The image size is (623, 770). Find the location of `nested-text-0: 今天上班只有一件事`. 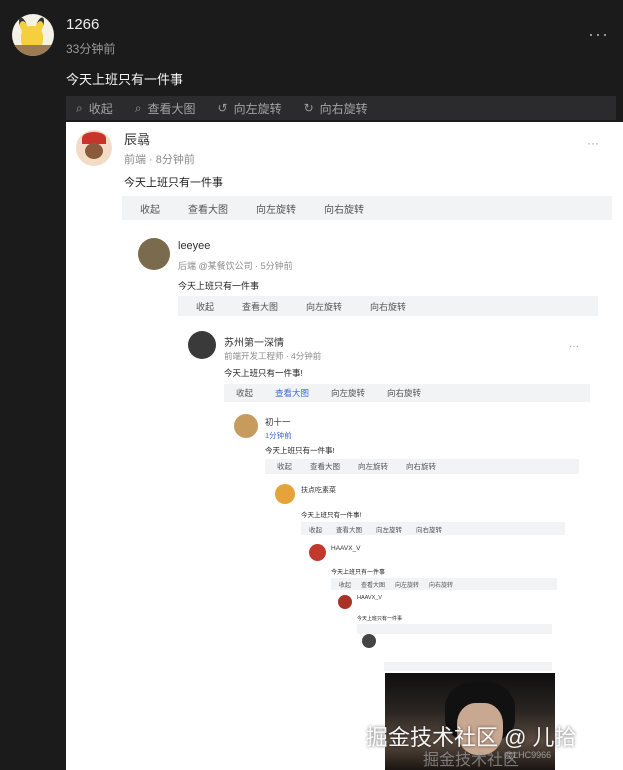

nested-text-0: 今天上班只有一件事 is located at coordinates (173, 183).